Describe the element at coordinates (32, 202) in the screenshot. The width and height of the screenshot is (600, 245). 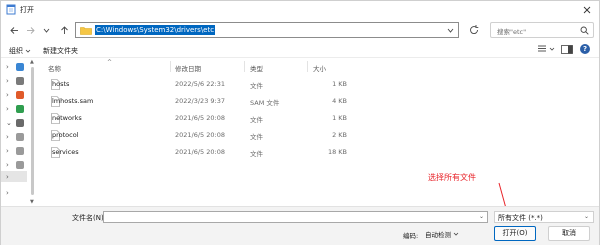
I see `scroll-down-icon: ▼` at that location.